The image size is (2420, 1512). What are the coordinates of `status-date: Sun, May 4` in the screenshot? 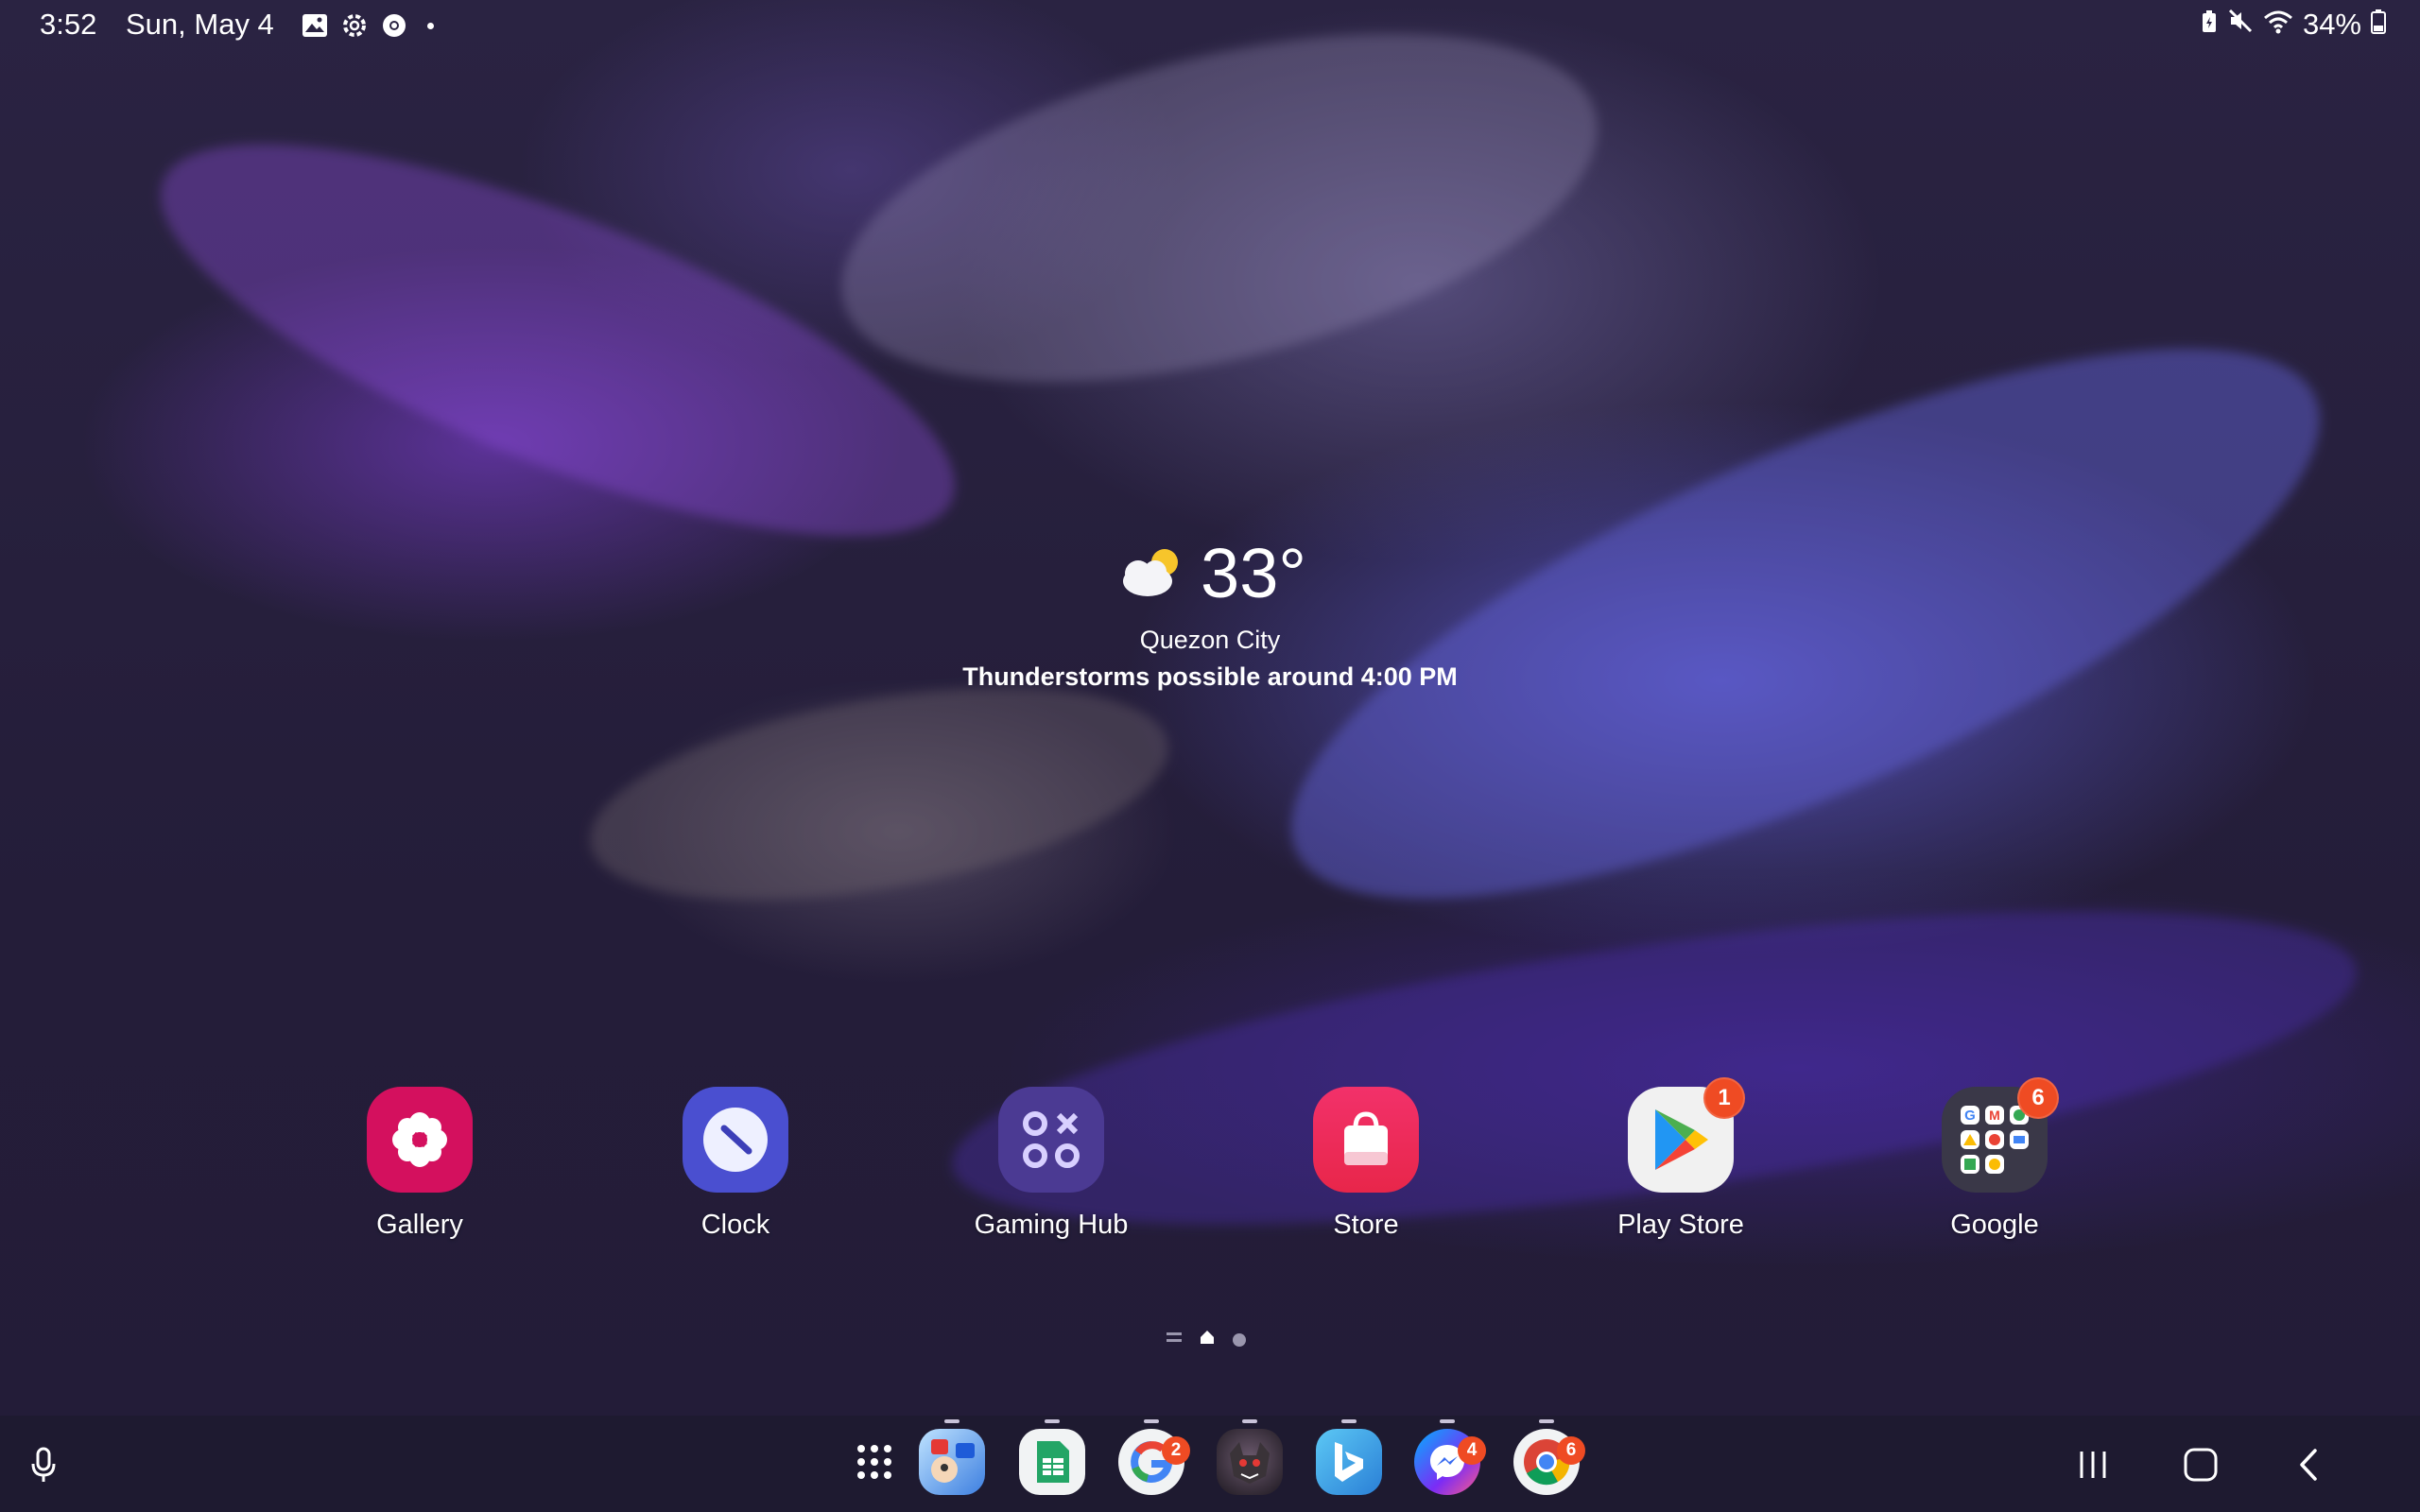 It's located at (200, 24).